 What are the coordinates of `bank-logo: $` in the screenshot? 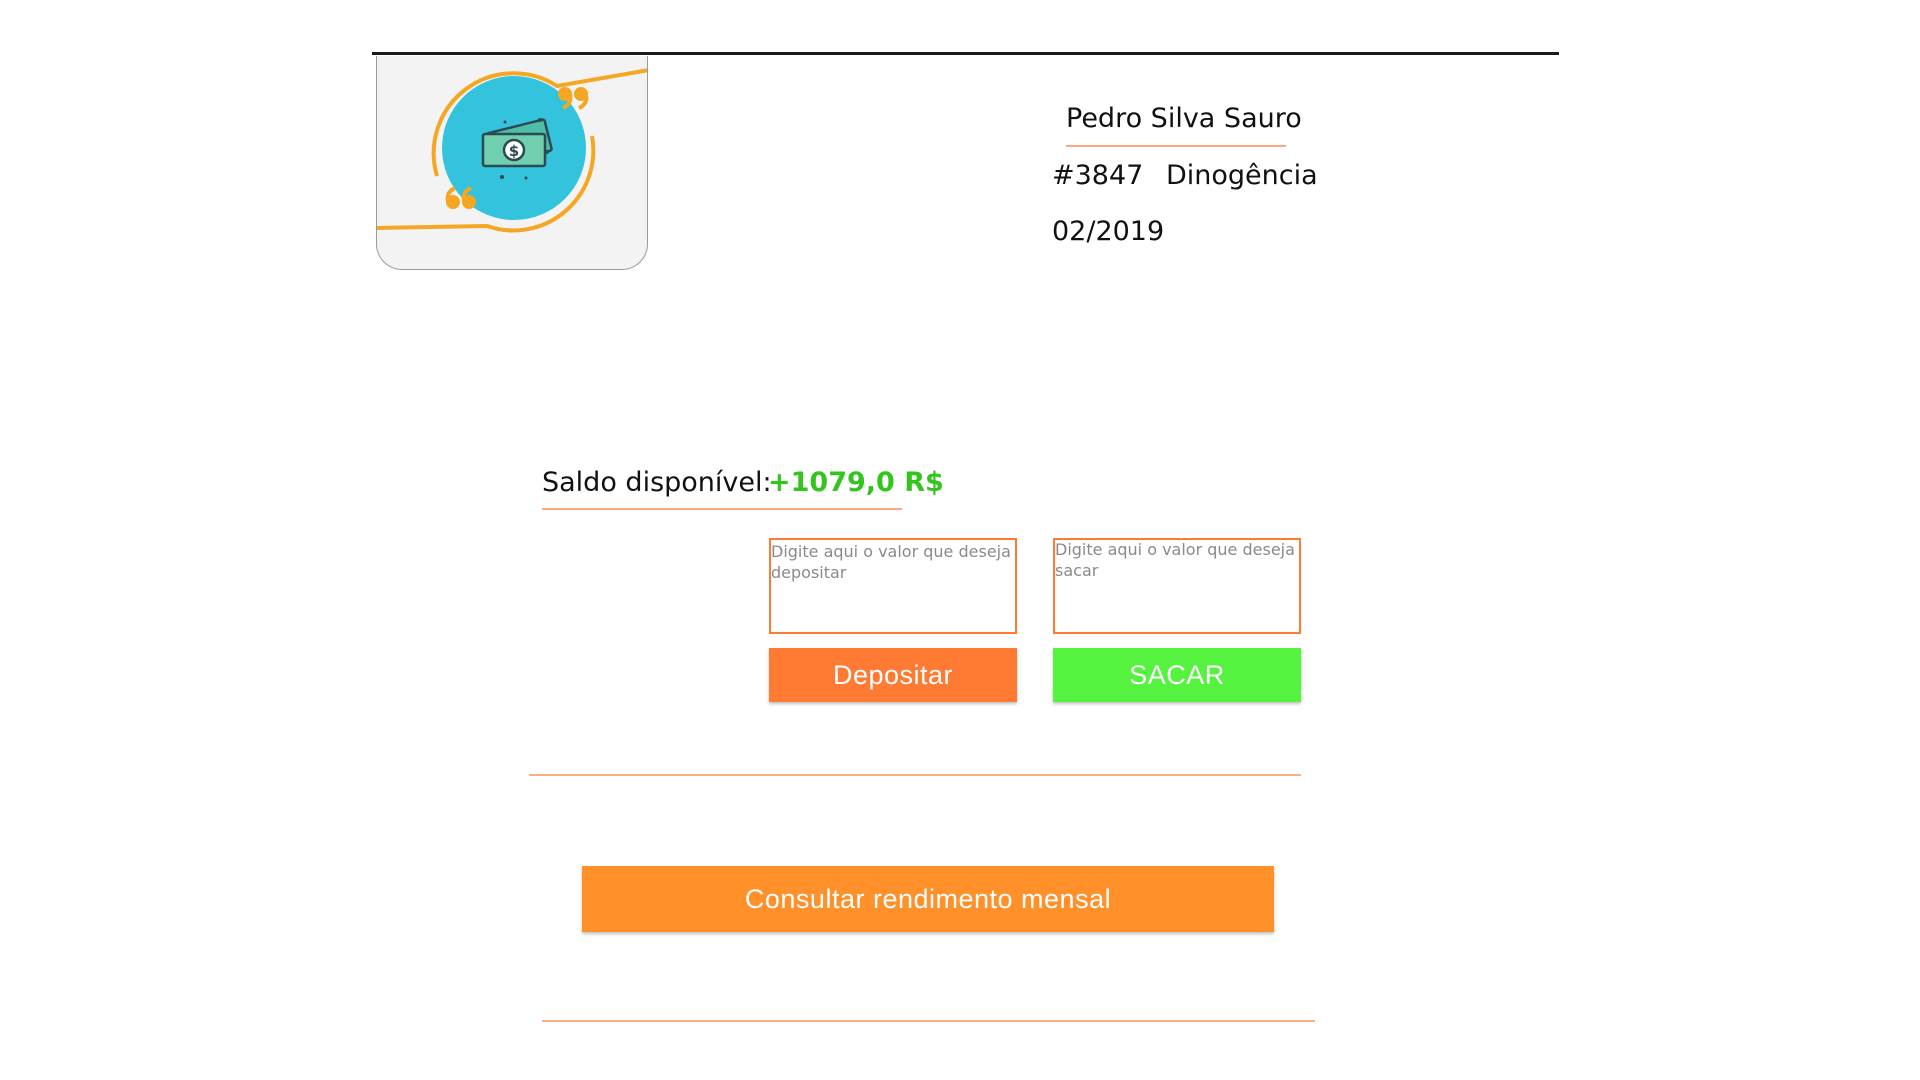 It's located at (512, 163).